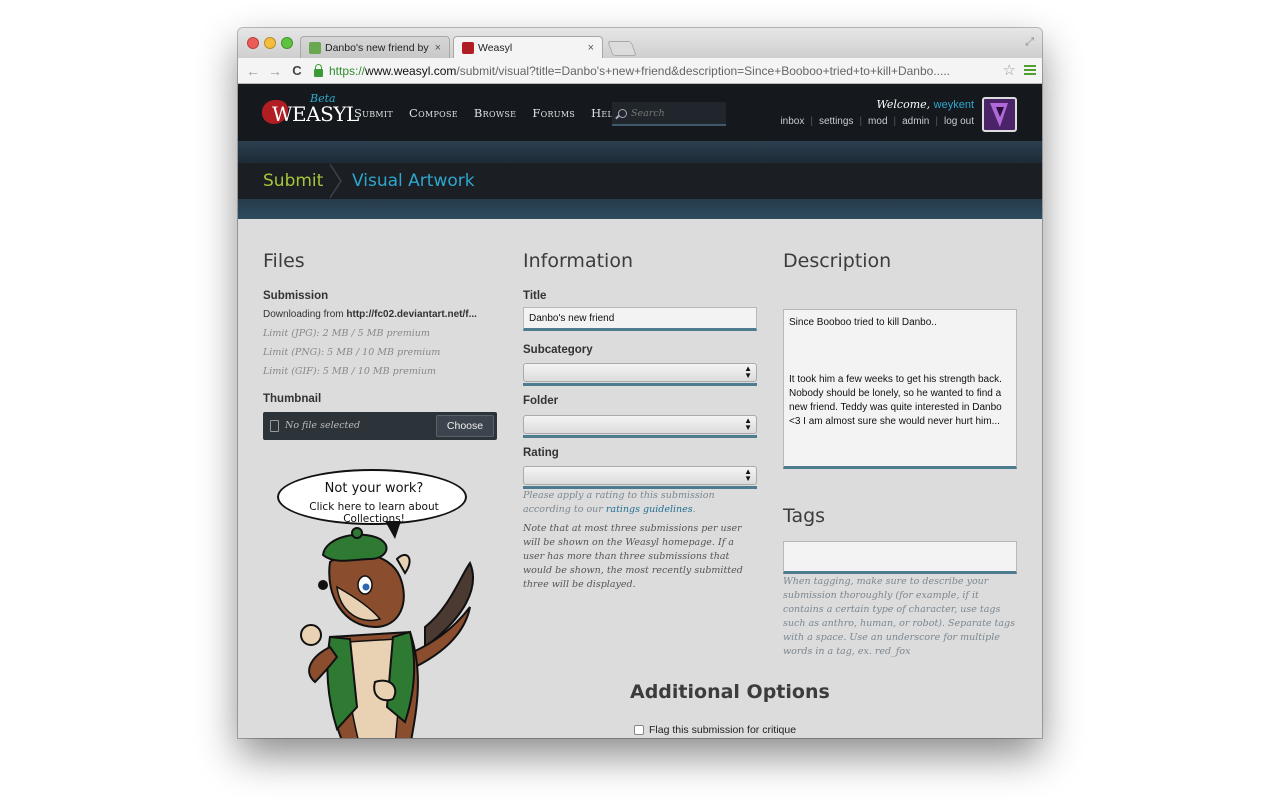 Image resolution: width=1280 pixels, height=800 pixels. What do you see at coordinates (433, 113) in the screenshot?
I see `nav-compose: Compose` at bounding box center [433, 113].